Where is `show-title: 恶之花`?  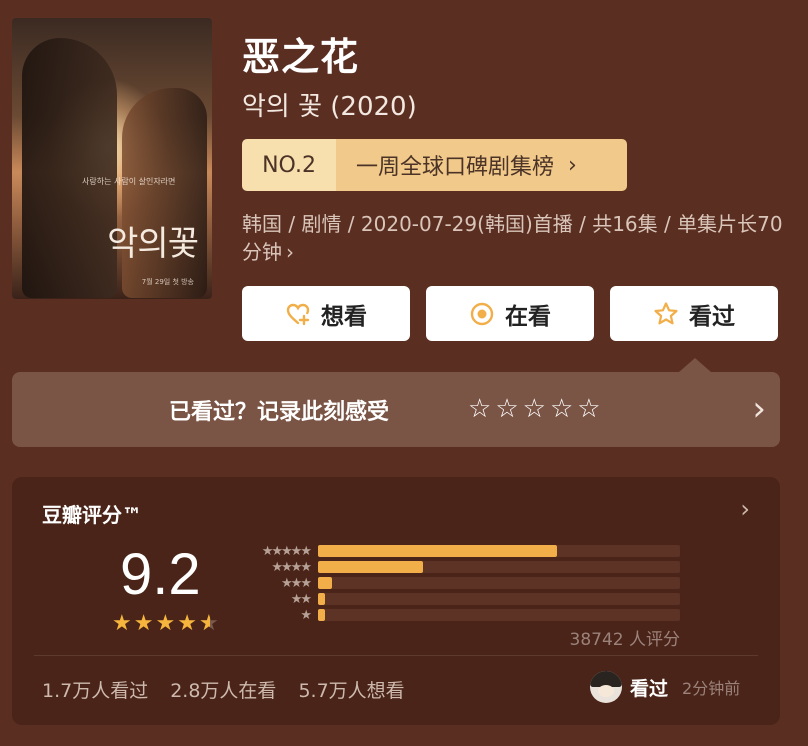
show-title: 恶之花 is located at coordinates (301, 57).